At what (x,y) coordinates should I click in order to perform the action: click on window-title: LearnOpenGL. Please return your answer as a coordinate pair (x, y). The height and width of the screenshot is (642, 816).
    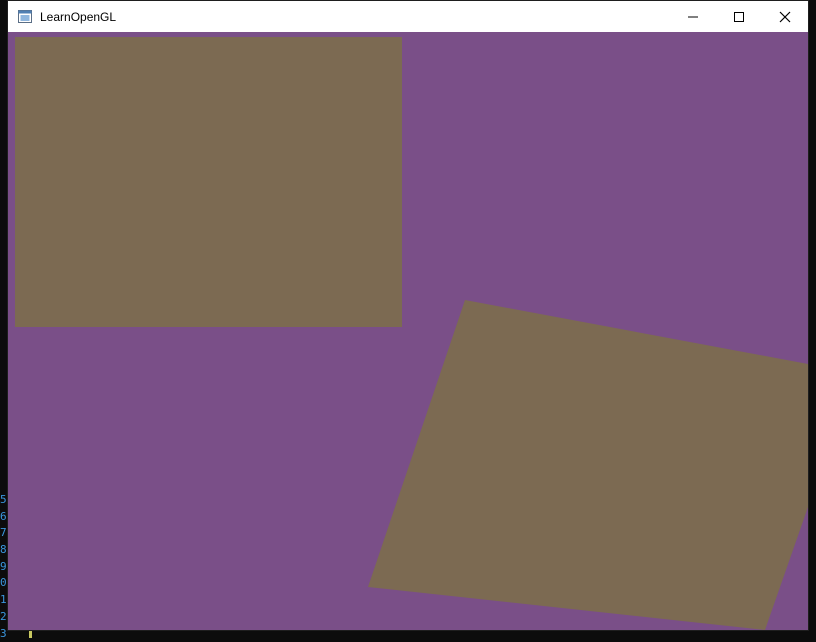
    Looking at the image, I should click on (78, 17).